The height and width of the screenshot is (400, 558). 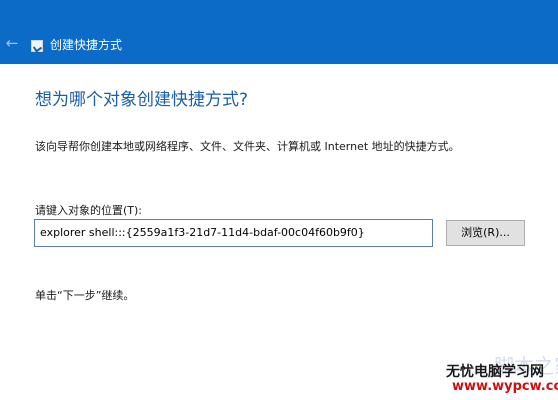 What do you see at coordinates (85, 295) in the screenshot?
I see `next-hint: 单击“下一步”继续。` at bounding box center [85, 295].